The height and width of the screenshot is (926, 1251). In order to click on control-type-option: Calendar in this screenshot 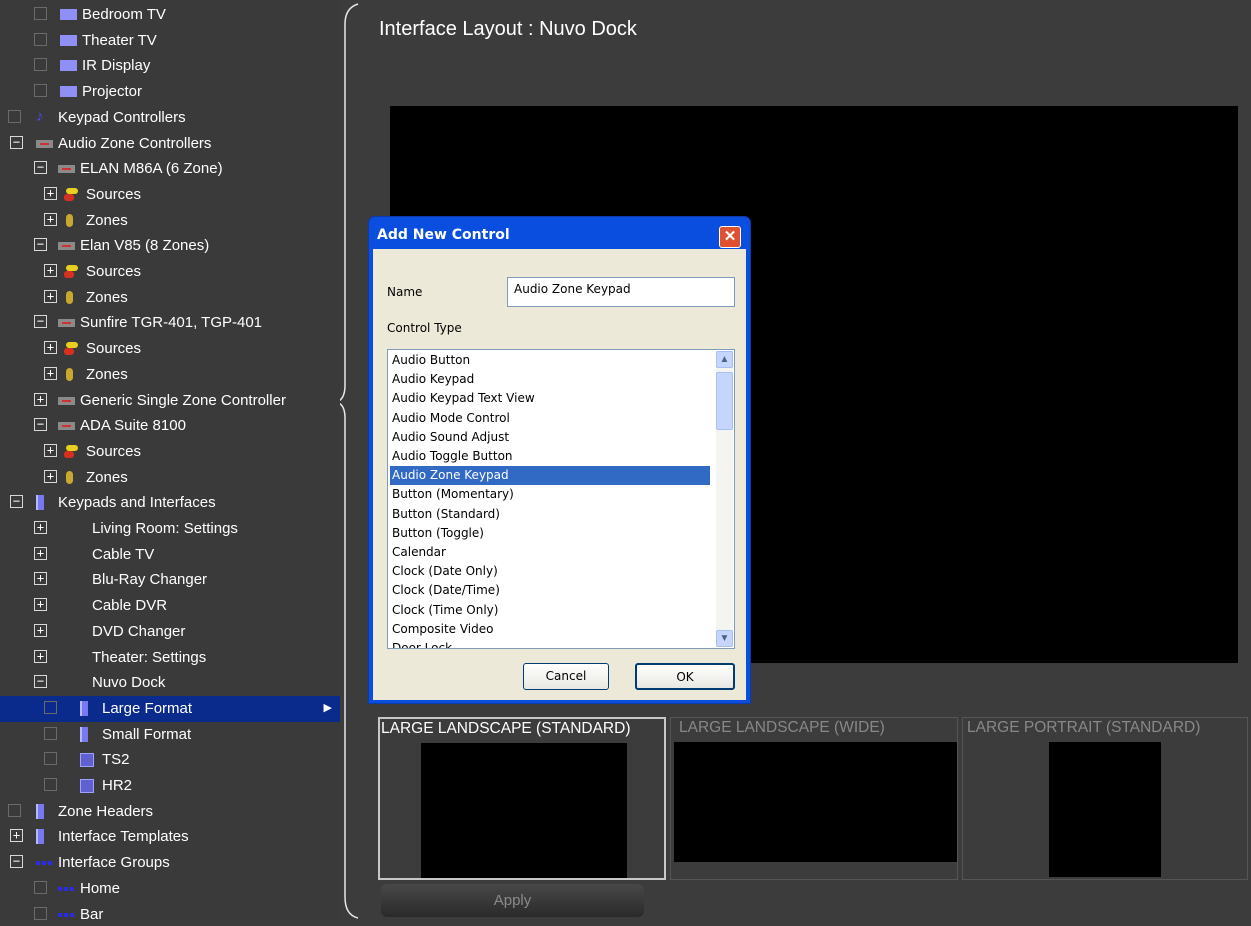, I will do `click(550, 552)`.